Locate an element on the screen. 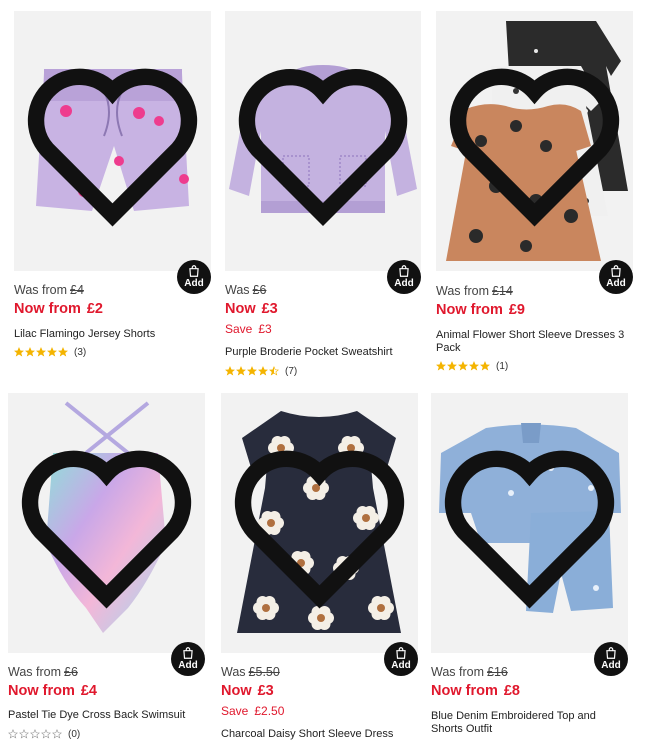 The width and height of the screenshot is (650, 752). rating: (0) is located at coordinates (44, 734).